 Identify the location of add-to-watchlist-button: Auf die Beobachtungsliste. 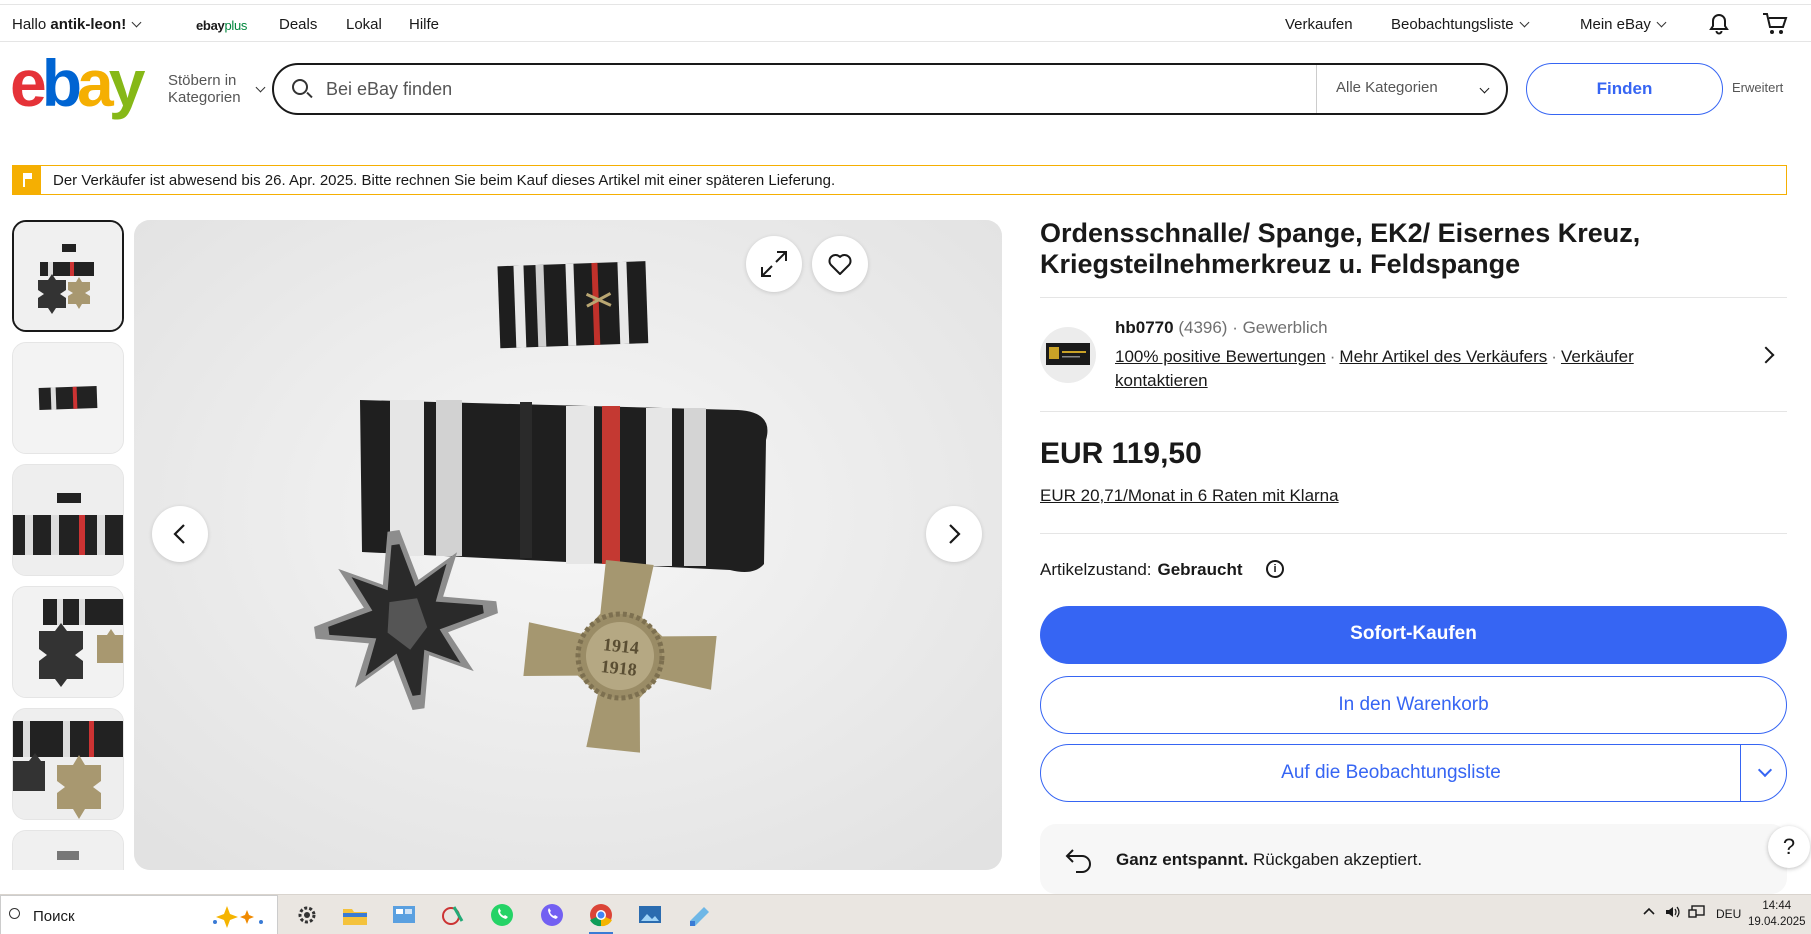
(1413, 773).